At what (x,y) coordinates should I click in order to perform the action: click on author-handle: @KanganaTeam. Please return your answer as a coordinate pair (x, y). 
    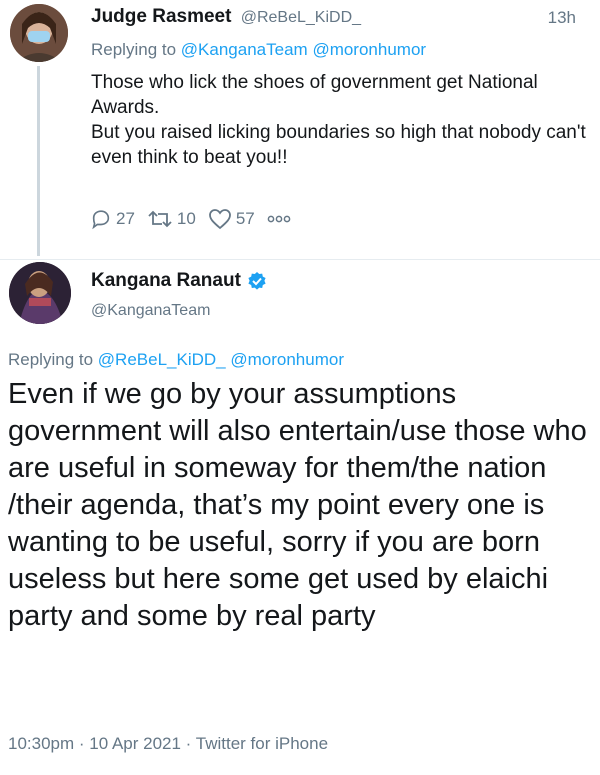
    Looking at the image, I should click on (179, 311).